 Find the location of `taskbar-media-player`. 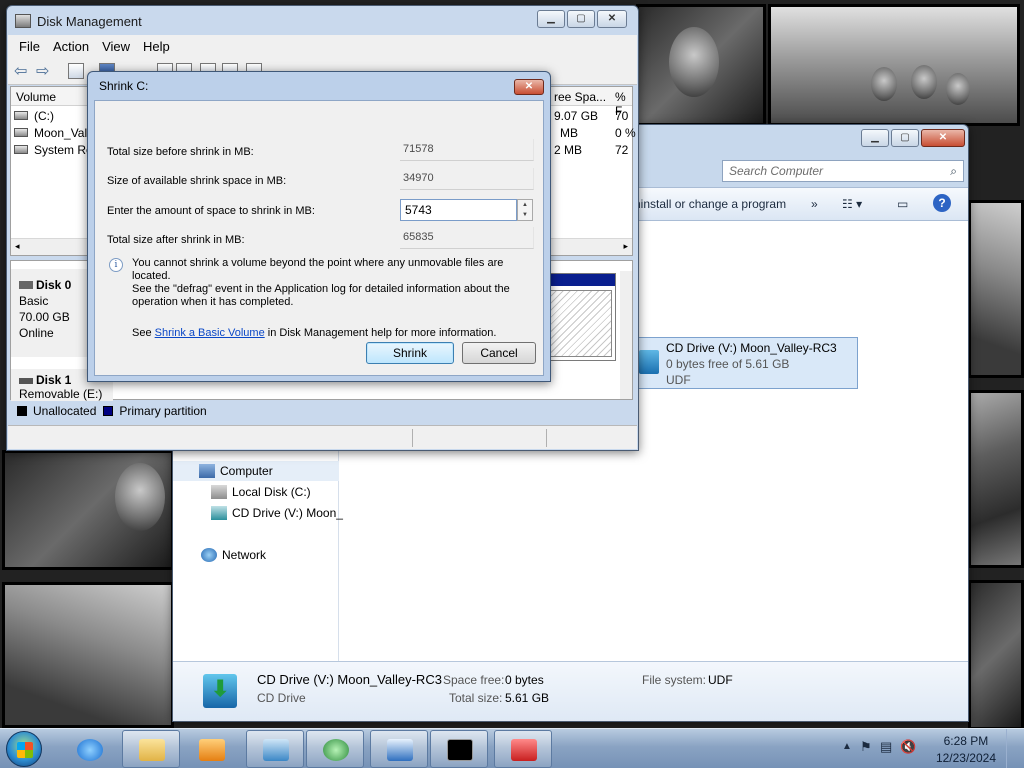

taskbar-media-player is located at coordinates (211, 749).